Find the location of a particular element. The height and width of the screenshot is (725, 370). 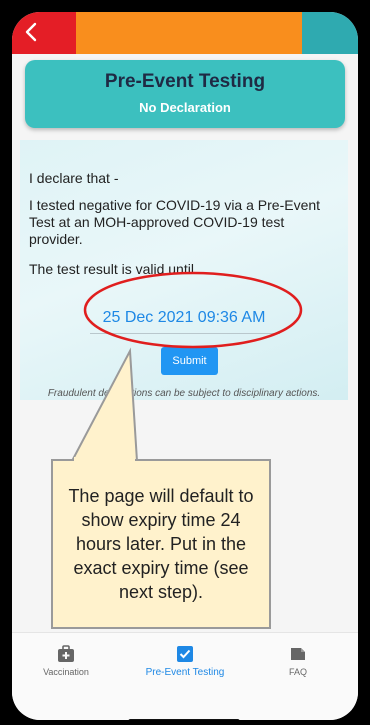

nav-label-faq: FAQ is located at coordinates (297, 672).